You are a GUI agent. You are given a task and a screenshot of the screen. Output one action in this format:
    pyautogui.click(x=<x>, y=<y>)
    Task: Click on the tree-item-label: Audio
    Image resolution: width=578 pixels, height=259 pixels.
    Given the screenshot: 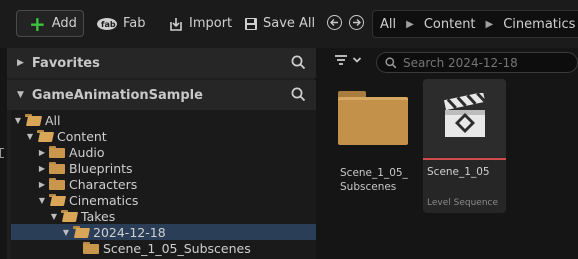 What is the action you would take?
    pyautogui.click(x=87, y=152)
    